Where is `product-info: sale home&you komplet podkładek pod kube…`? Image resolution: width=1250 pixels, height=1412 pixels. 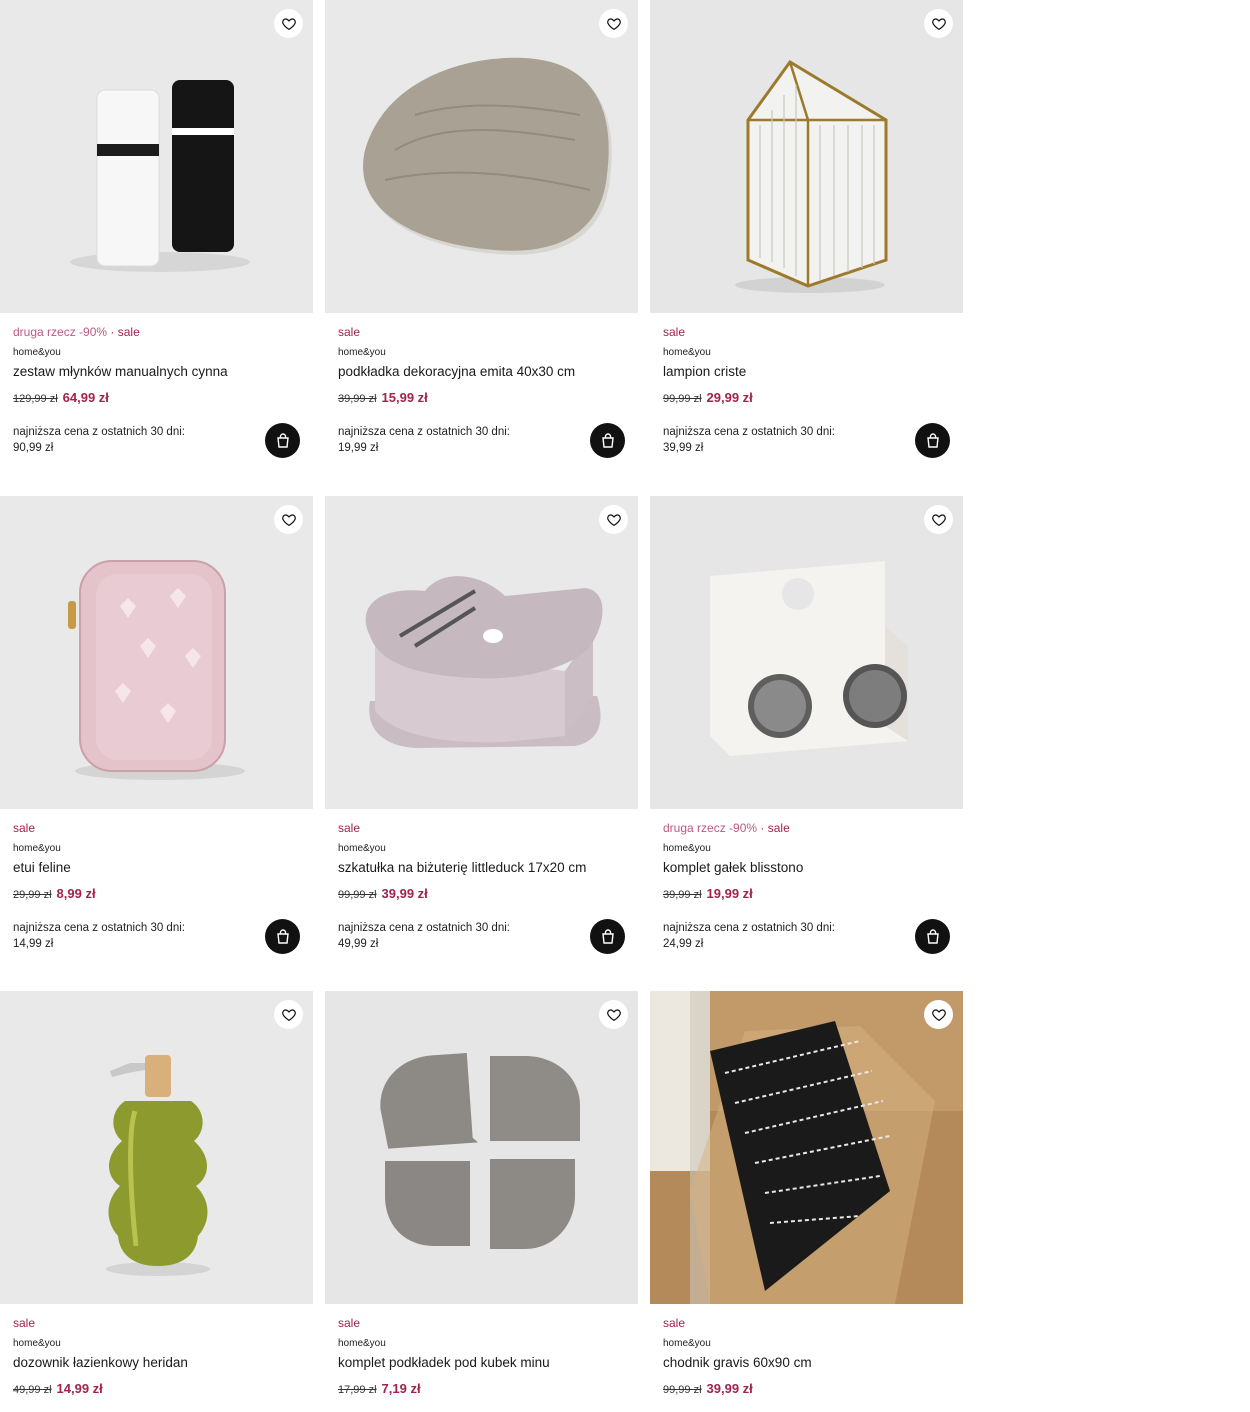 product-info: sale home&you komplet podkładek pod kube… is located at coordinates (483, 1356).